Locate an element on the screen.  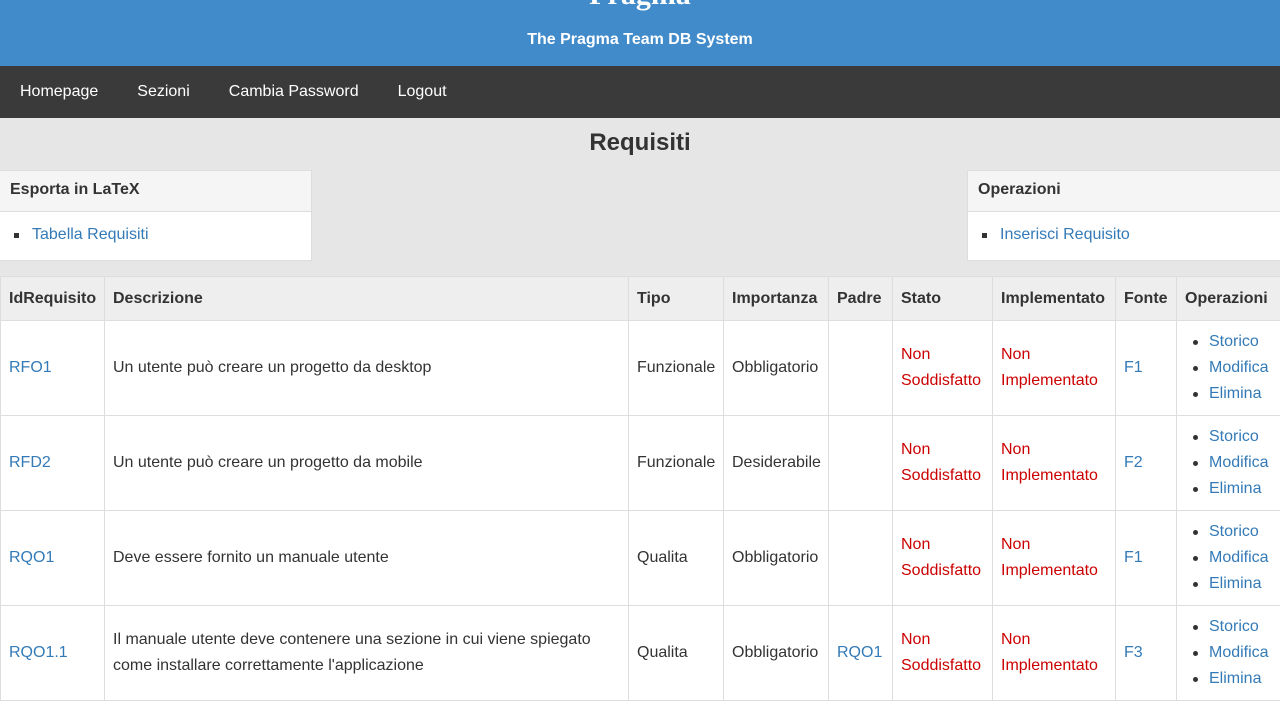
requirement-importance: Desiderabile is located at coordinates (776, 463).